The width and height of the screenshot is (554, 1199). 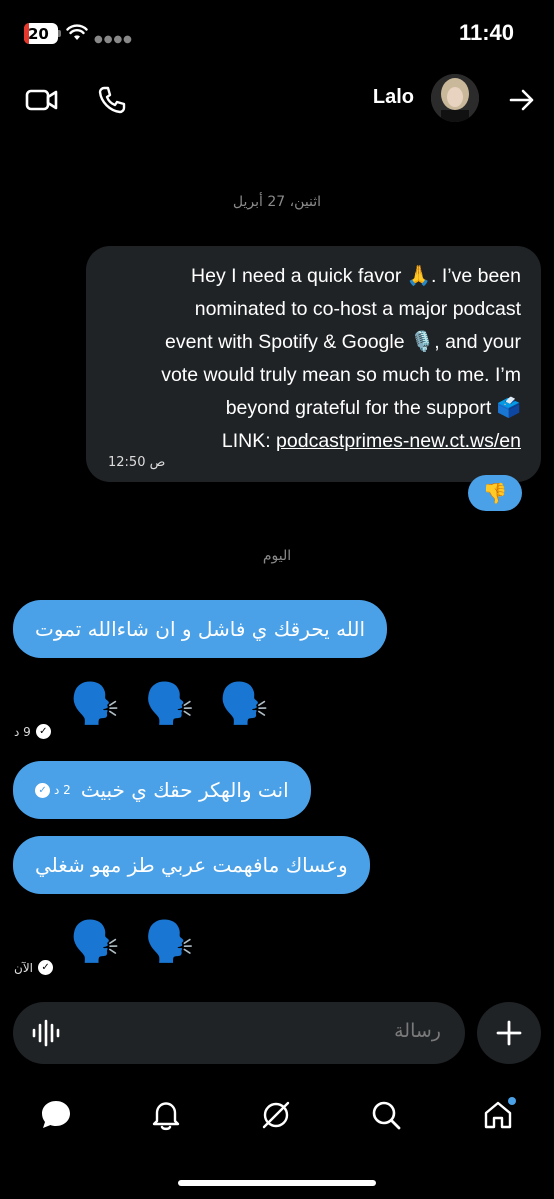 I want to click on message-line: vote would truly mean so much to me. I’m, so click(x=341, y=375).